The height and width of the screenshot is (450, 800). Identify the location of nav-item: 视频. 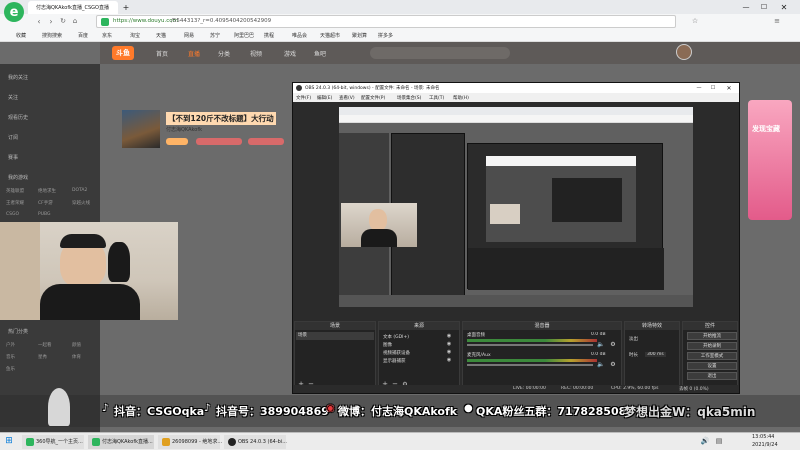
(256, 53).